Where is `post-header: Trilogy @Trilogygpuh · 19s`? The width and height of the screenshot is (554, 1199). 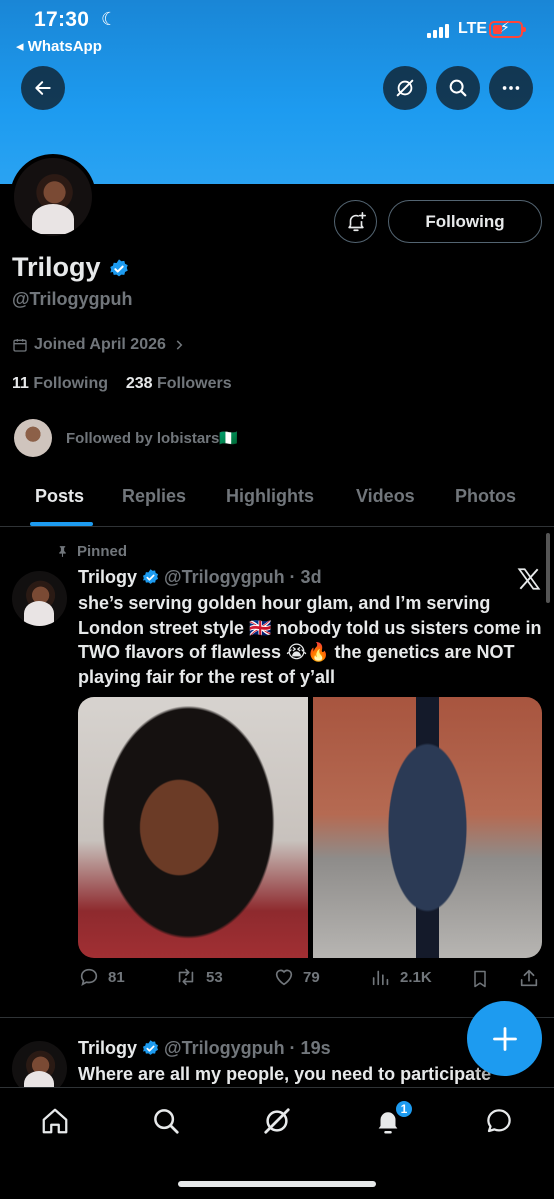
post-header: Trilogy @Trilogygpuh · 19s is located at coordinates (204, 1048).